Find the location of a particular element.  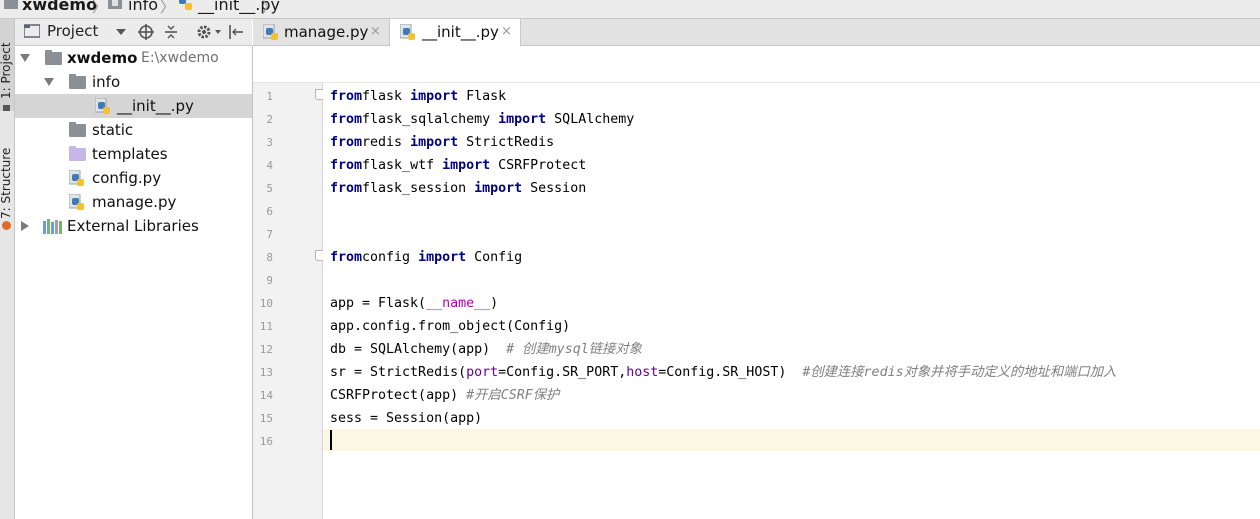

tree-item-label: xwdemo is located at coordinates (102, 58).